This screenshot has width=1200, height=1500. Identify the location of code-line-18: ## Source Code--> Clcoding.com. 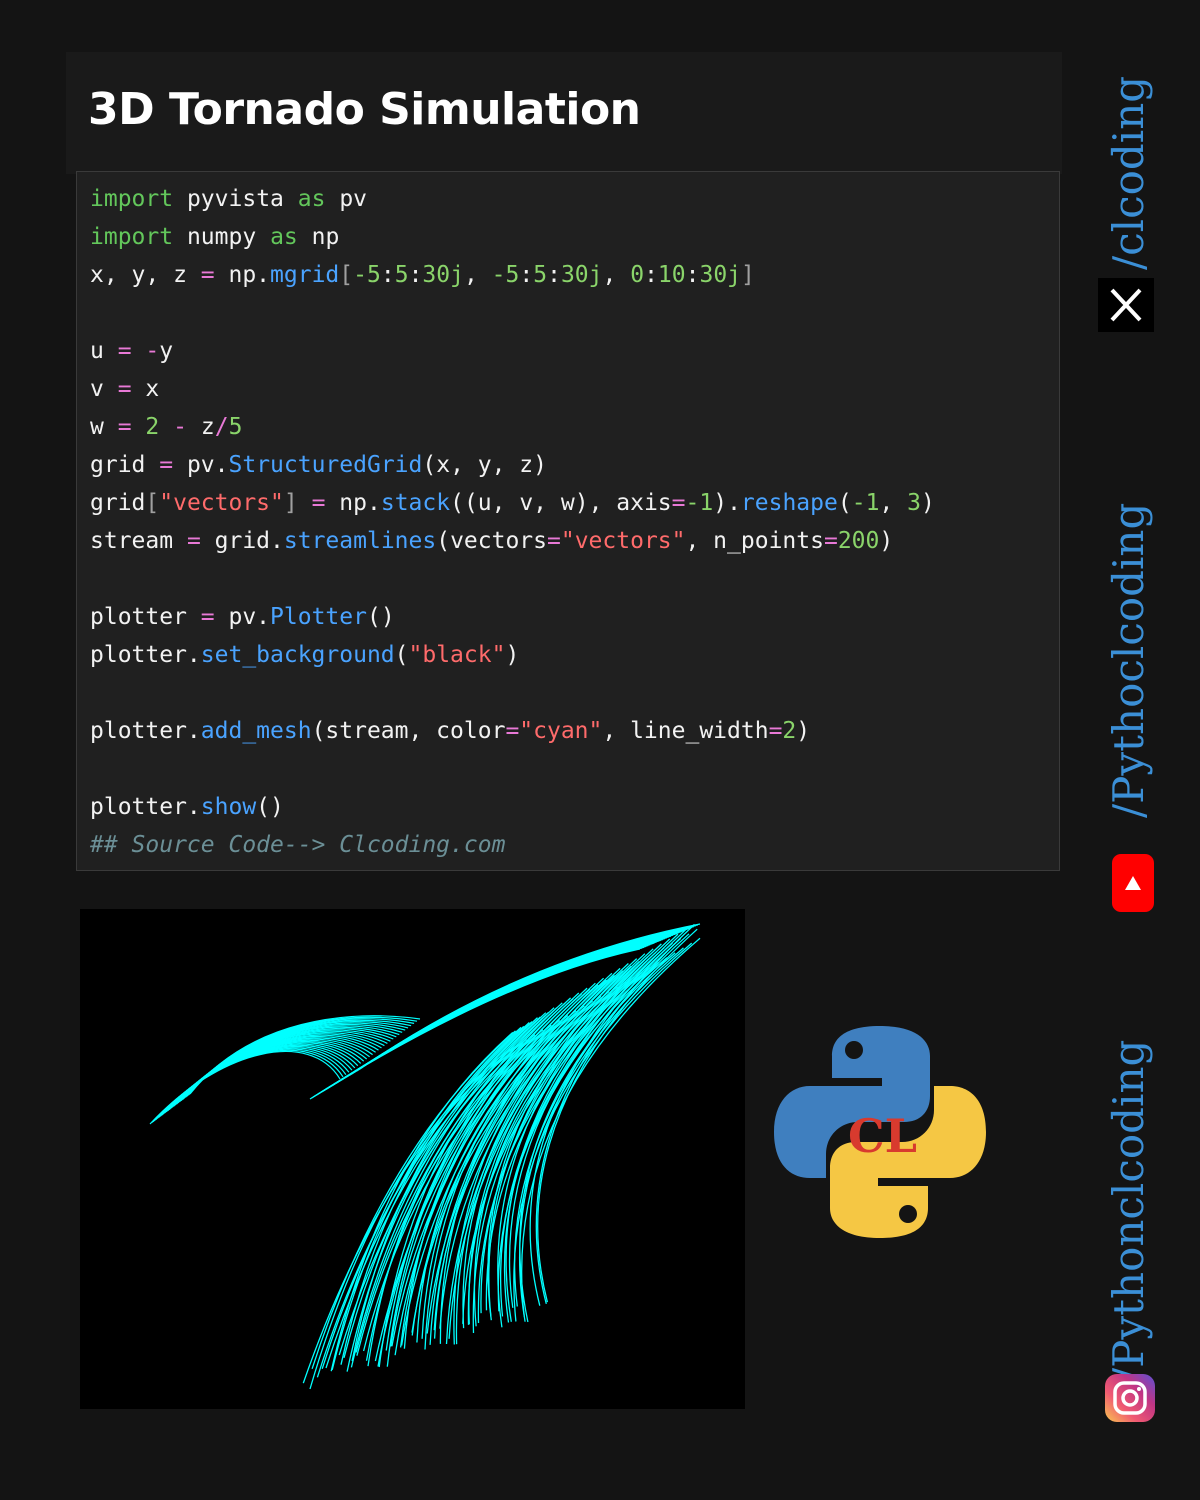
(298, 845).